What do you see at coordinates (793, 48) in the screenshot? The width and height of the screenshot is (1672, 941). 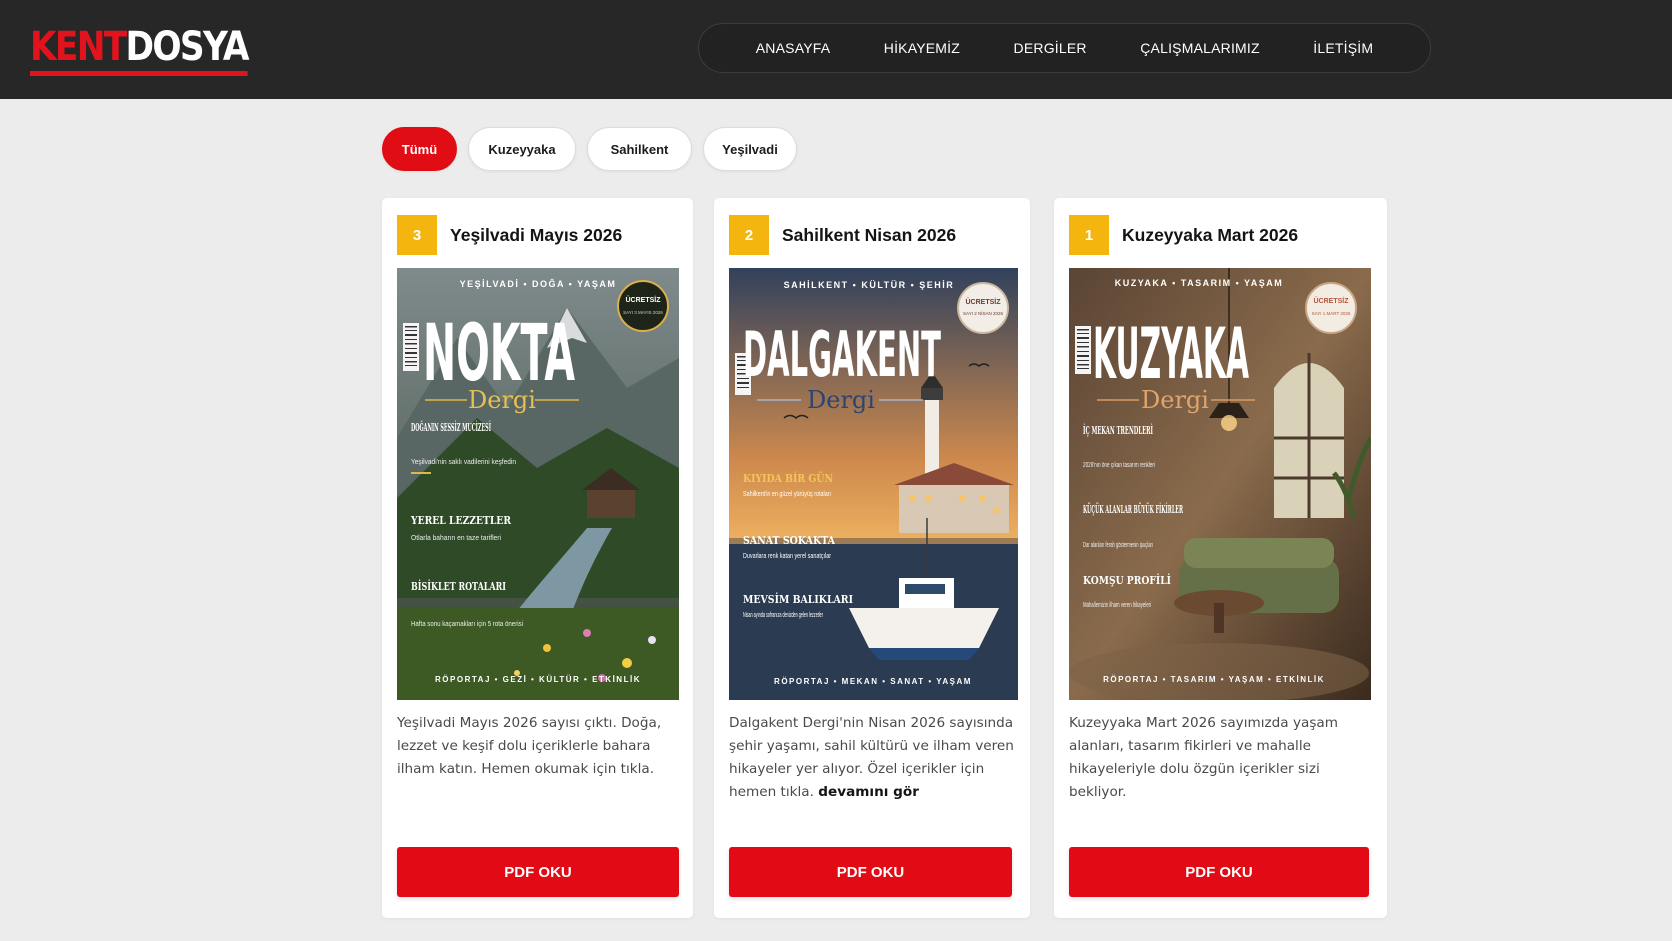 I see `nav-anasayfa: ANASAYFA` at bounding box center [793, 48].